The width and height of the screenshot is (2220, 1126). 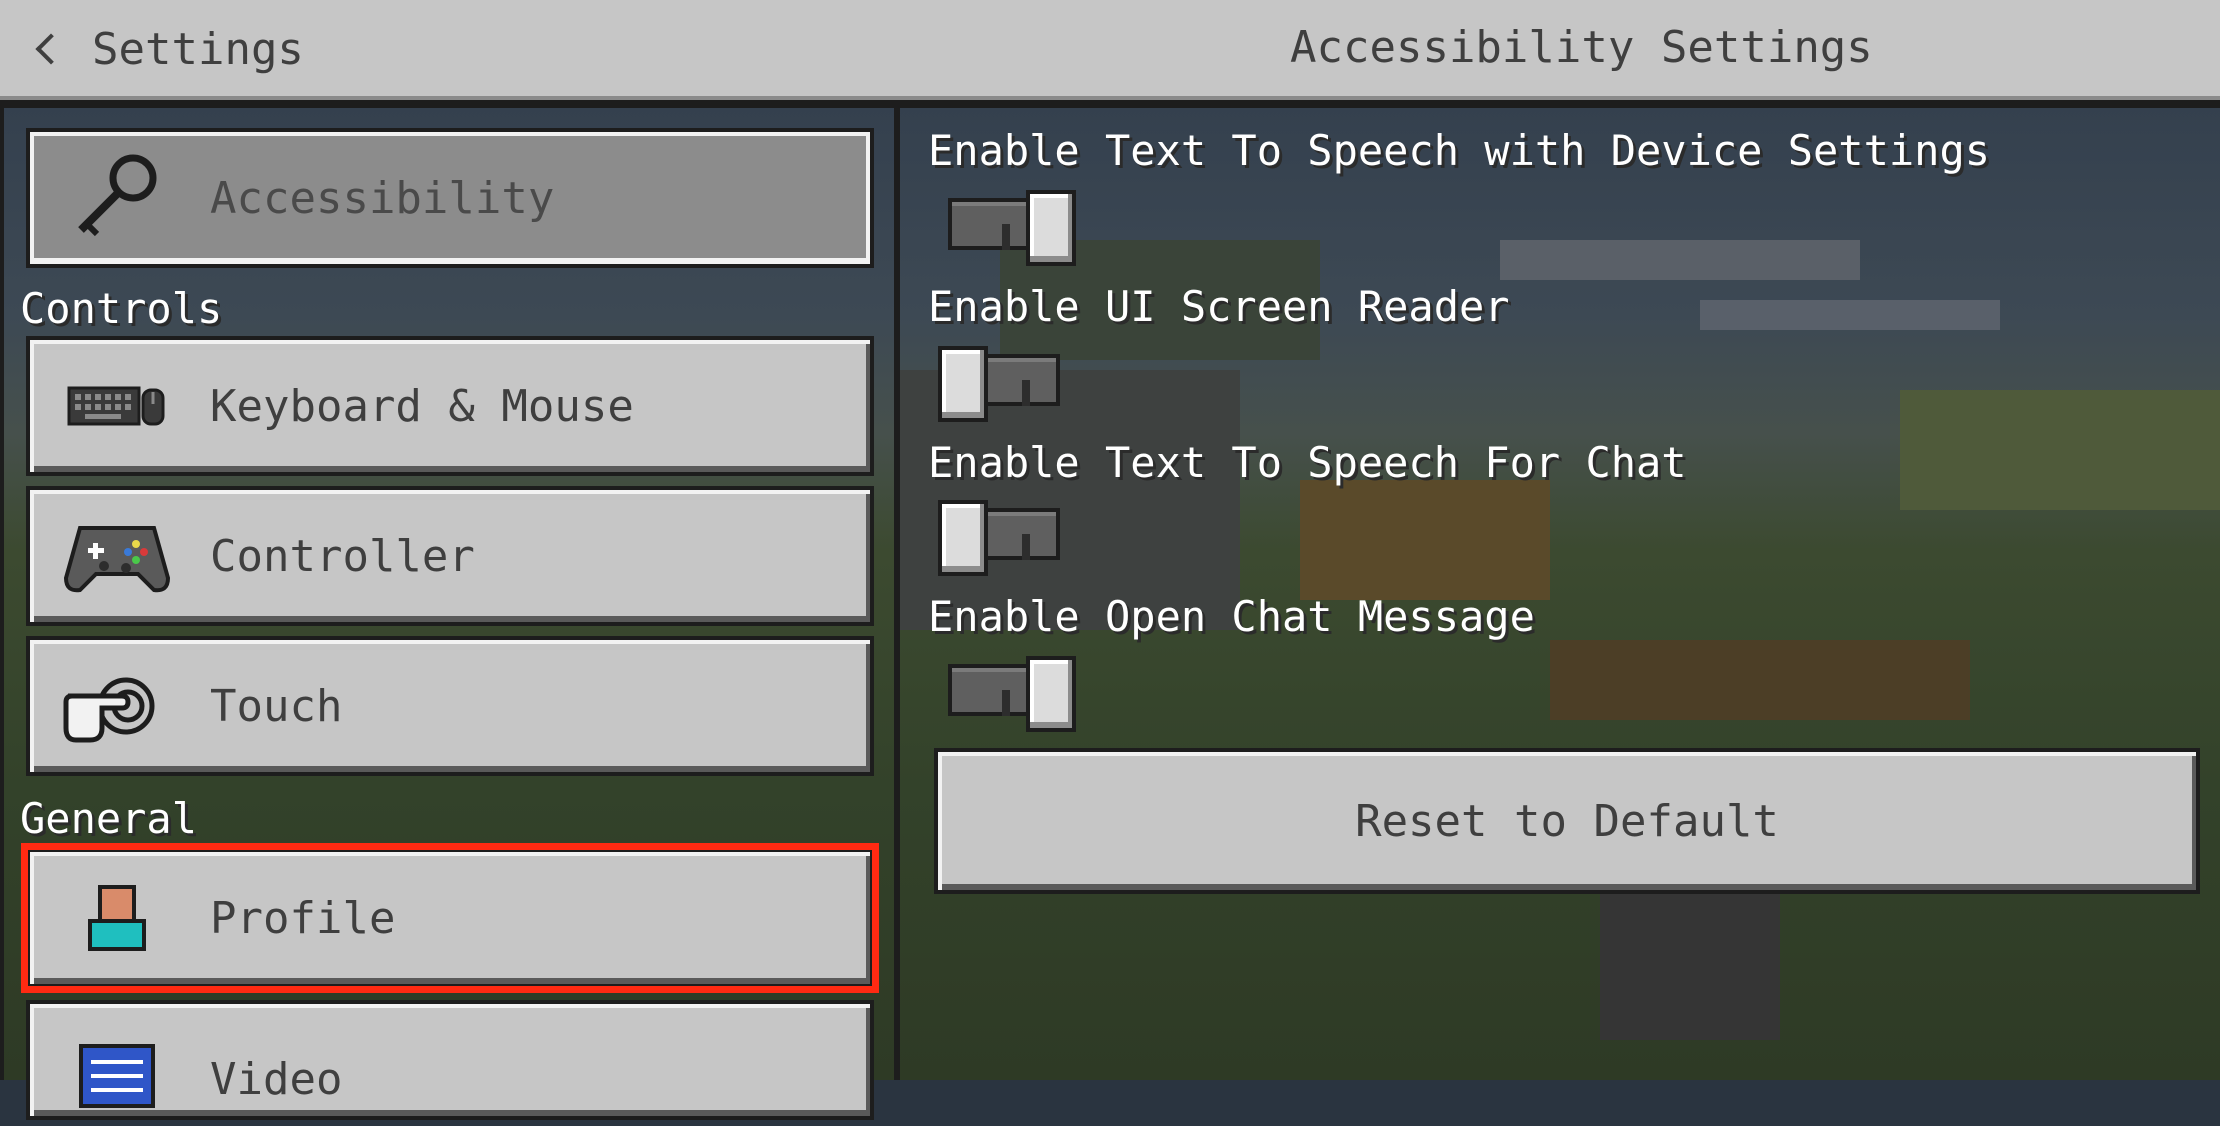 What do you see at coordinates (109, 818) in the screenshot?
I see `section-label-general: General` at bounding box center [109, 818].